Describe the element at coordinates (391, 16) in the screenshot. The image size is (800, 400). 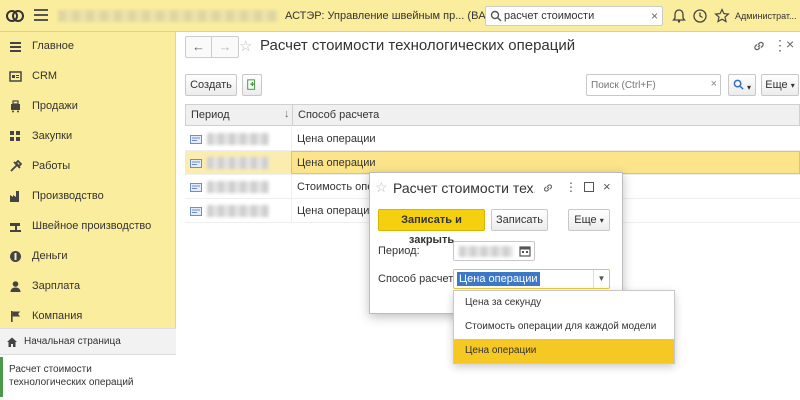
I see `app-title: АСТЭР: Управление швейным пр... (BAF)` at that location.